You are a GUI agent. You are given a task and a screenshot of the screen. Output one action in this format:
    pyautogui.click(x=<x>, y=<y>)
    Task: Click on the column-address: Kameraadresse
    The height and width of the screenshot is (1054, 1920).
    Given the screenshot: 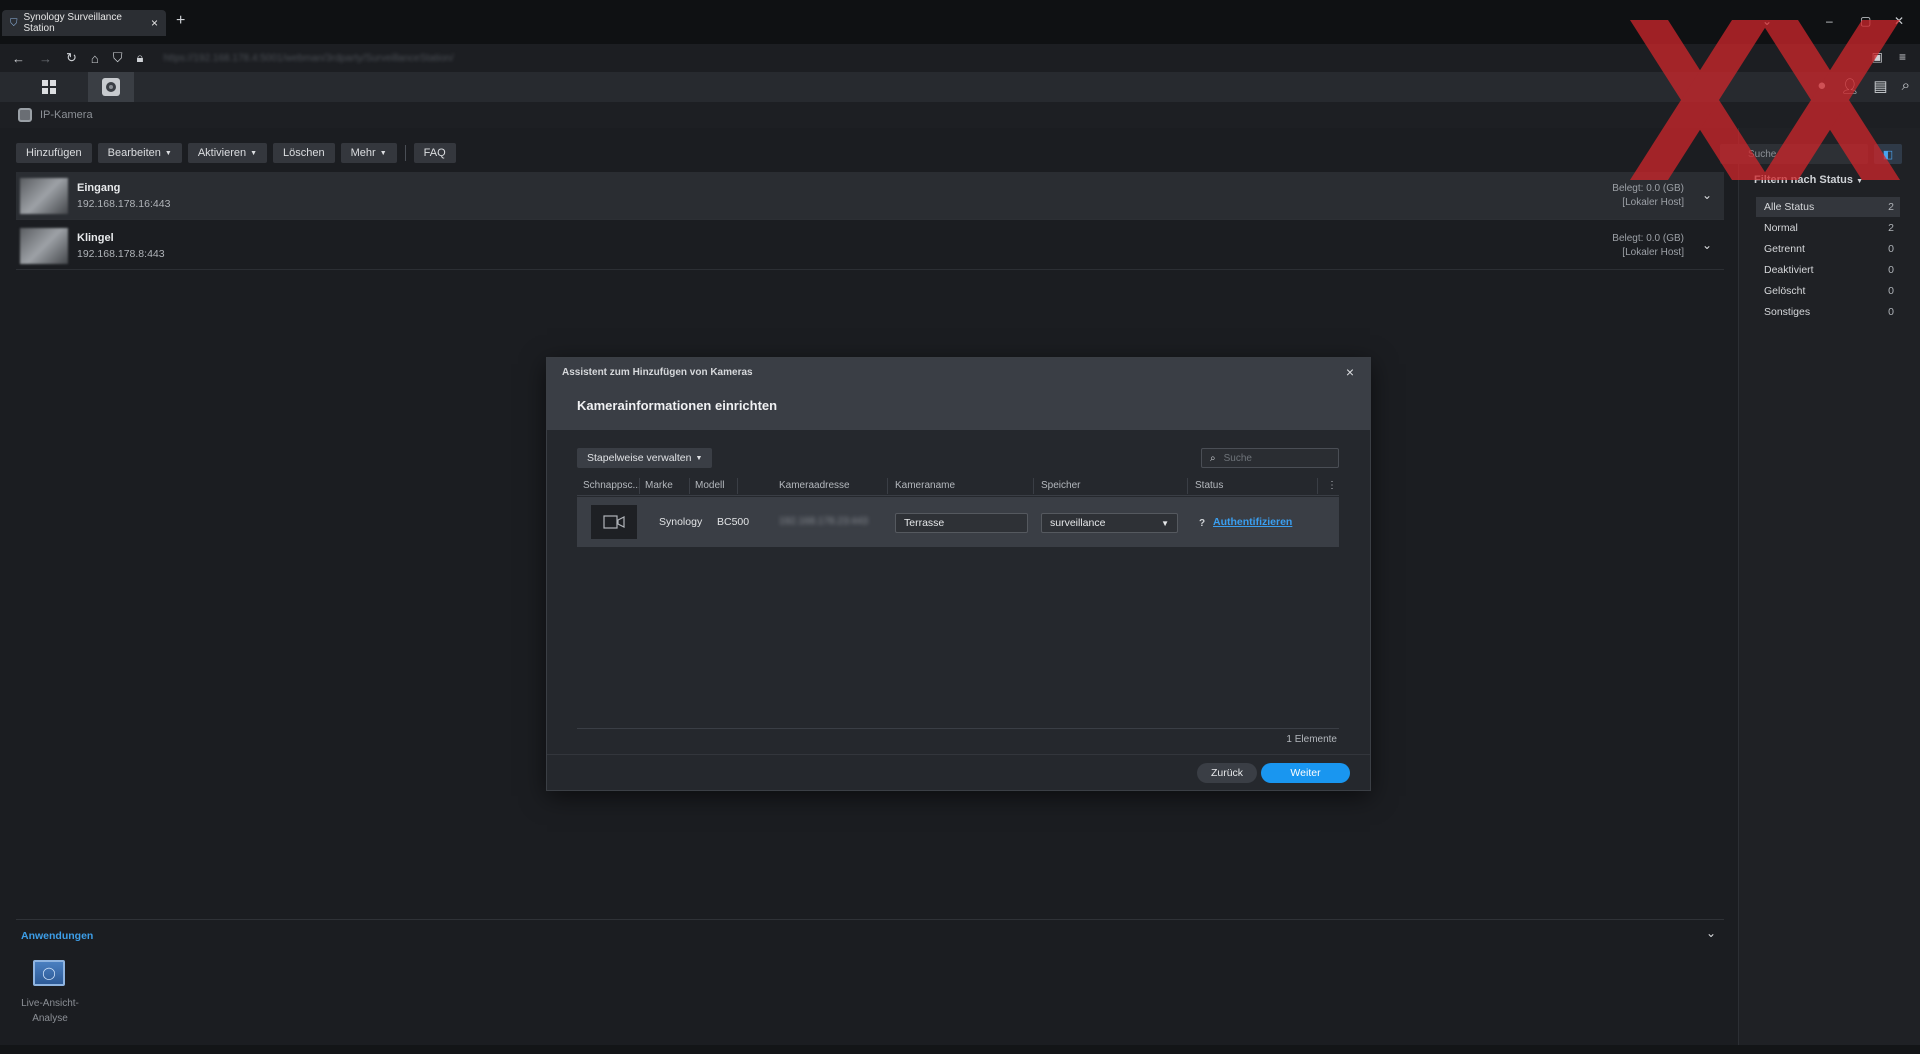 What is the action you would take?
    pyautogui.click(x=814, y=485)
    